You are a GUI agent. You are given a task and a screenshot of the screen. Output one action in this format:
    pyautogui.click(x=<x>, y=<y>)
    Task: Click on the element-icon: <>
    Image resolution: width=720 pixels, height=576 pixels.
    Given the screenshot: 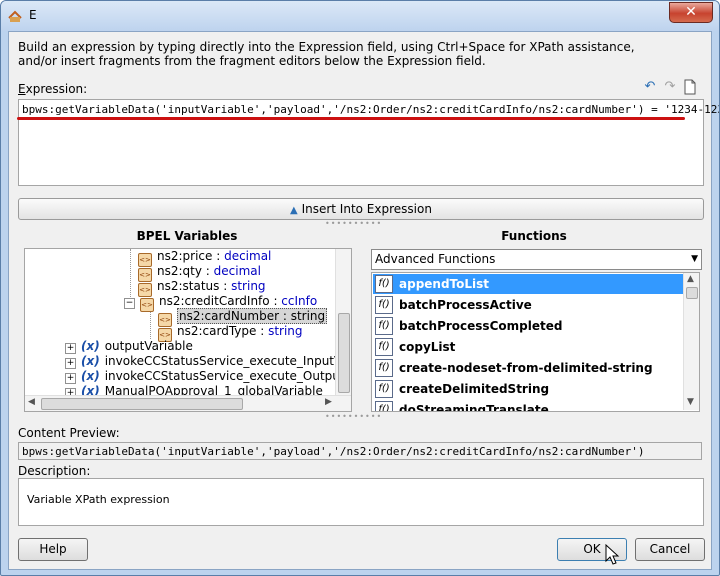 What is the action you would take?
    pyautogui.click(x=147, y=305)
    